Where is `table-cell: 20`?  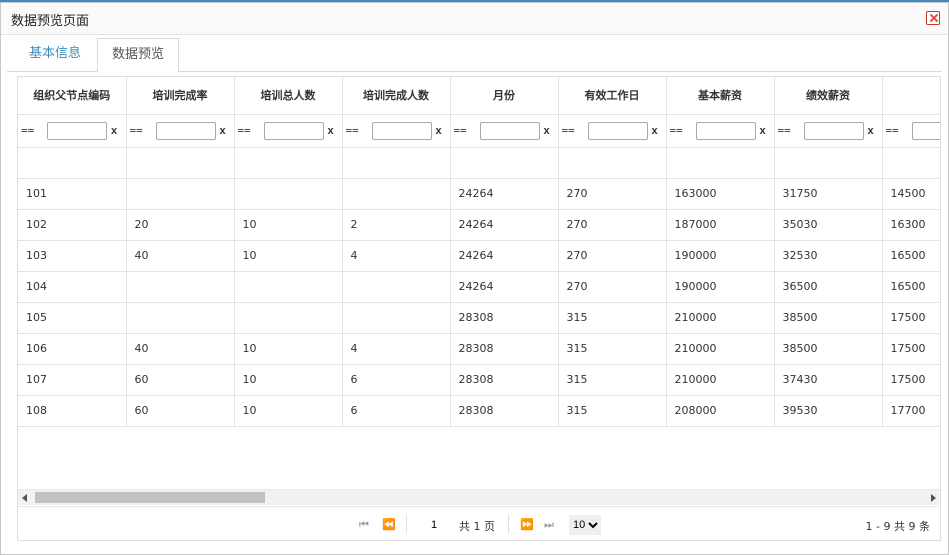
table-cell: 20 is located at coordinates (180, 225).